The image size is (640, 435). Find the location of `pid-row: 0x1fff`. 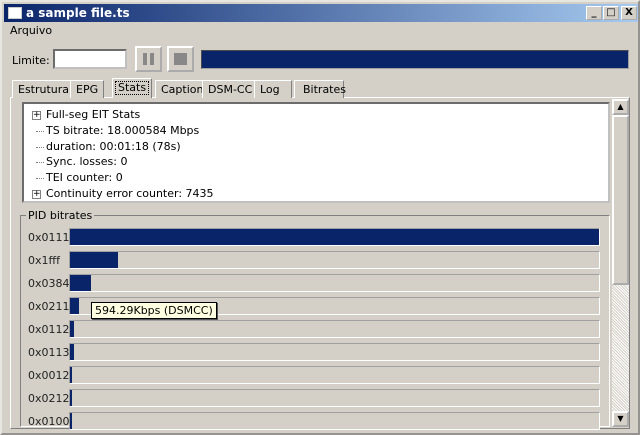

pid-row: 0x1fff is located at coordinates (314, 262).